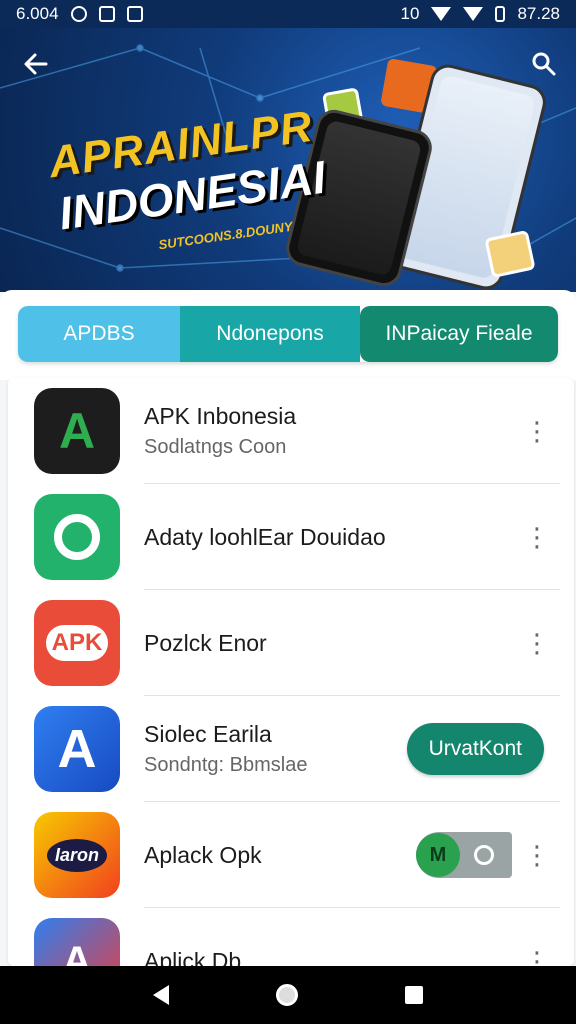 The height and width of the screenshot is (1024, 576). I want to click on search-icon, so click(544, 64).